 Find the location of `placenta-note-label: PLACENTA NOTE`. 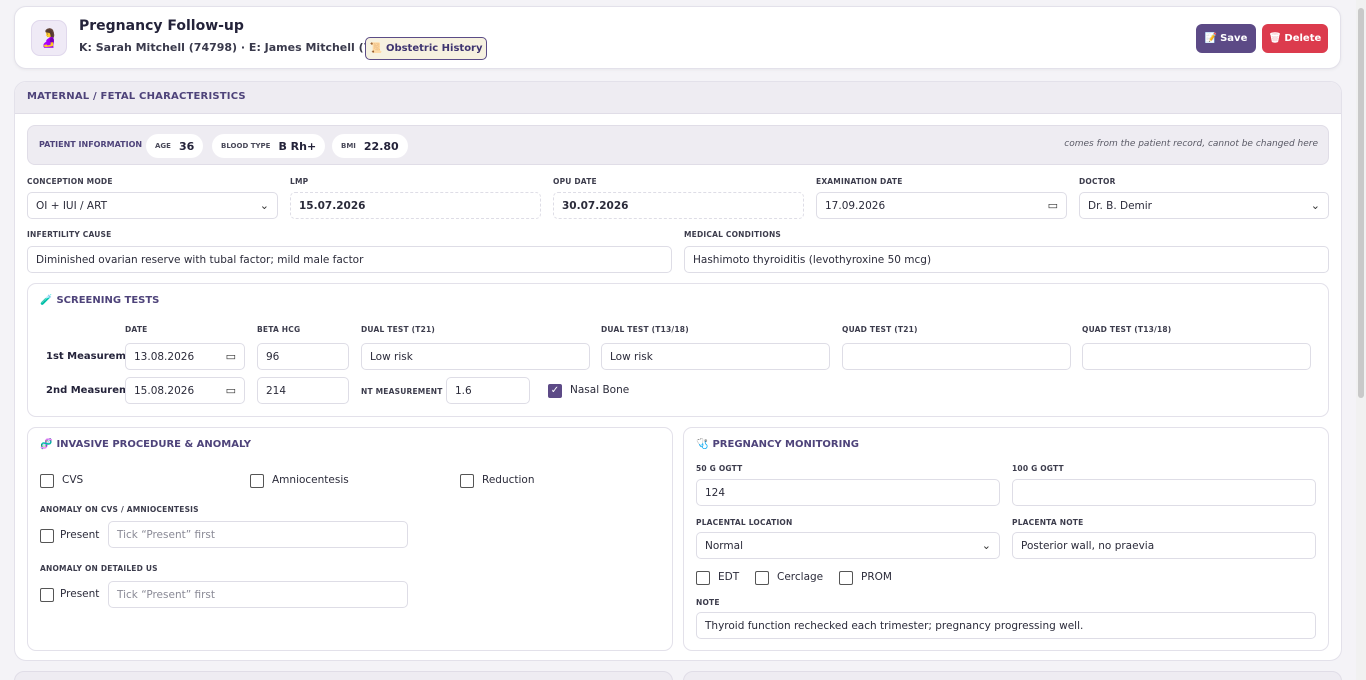

placenta-note-label: PLACENTA NOTE is located at coordinates (1048, 522).